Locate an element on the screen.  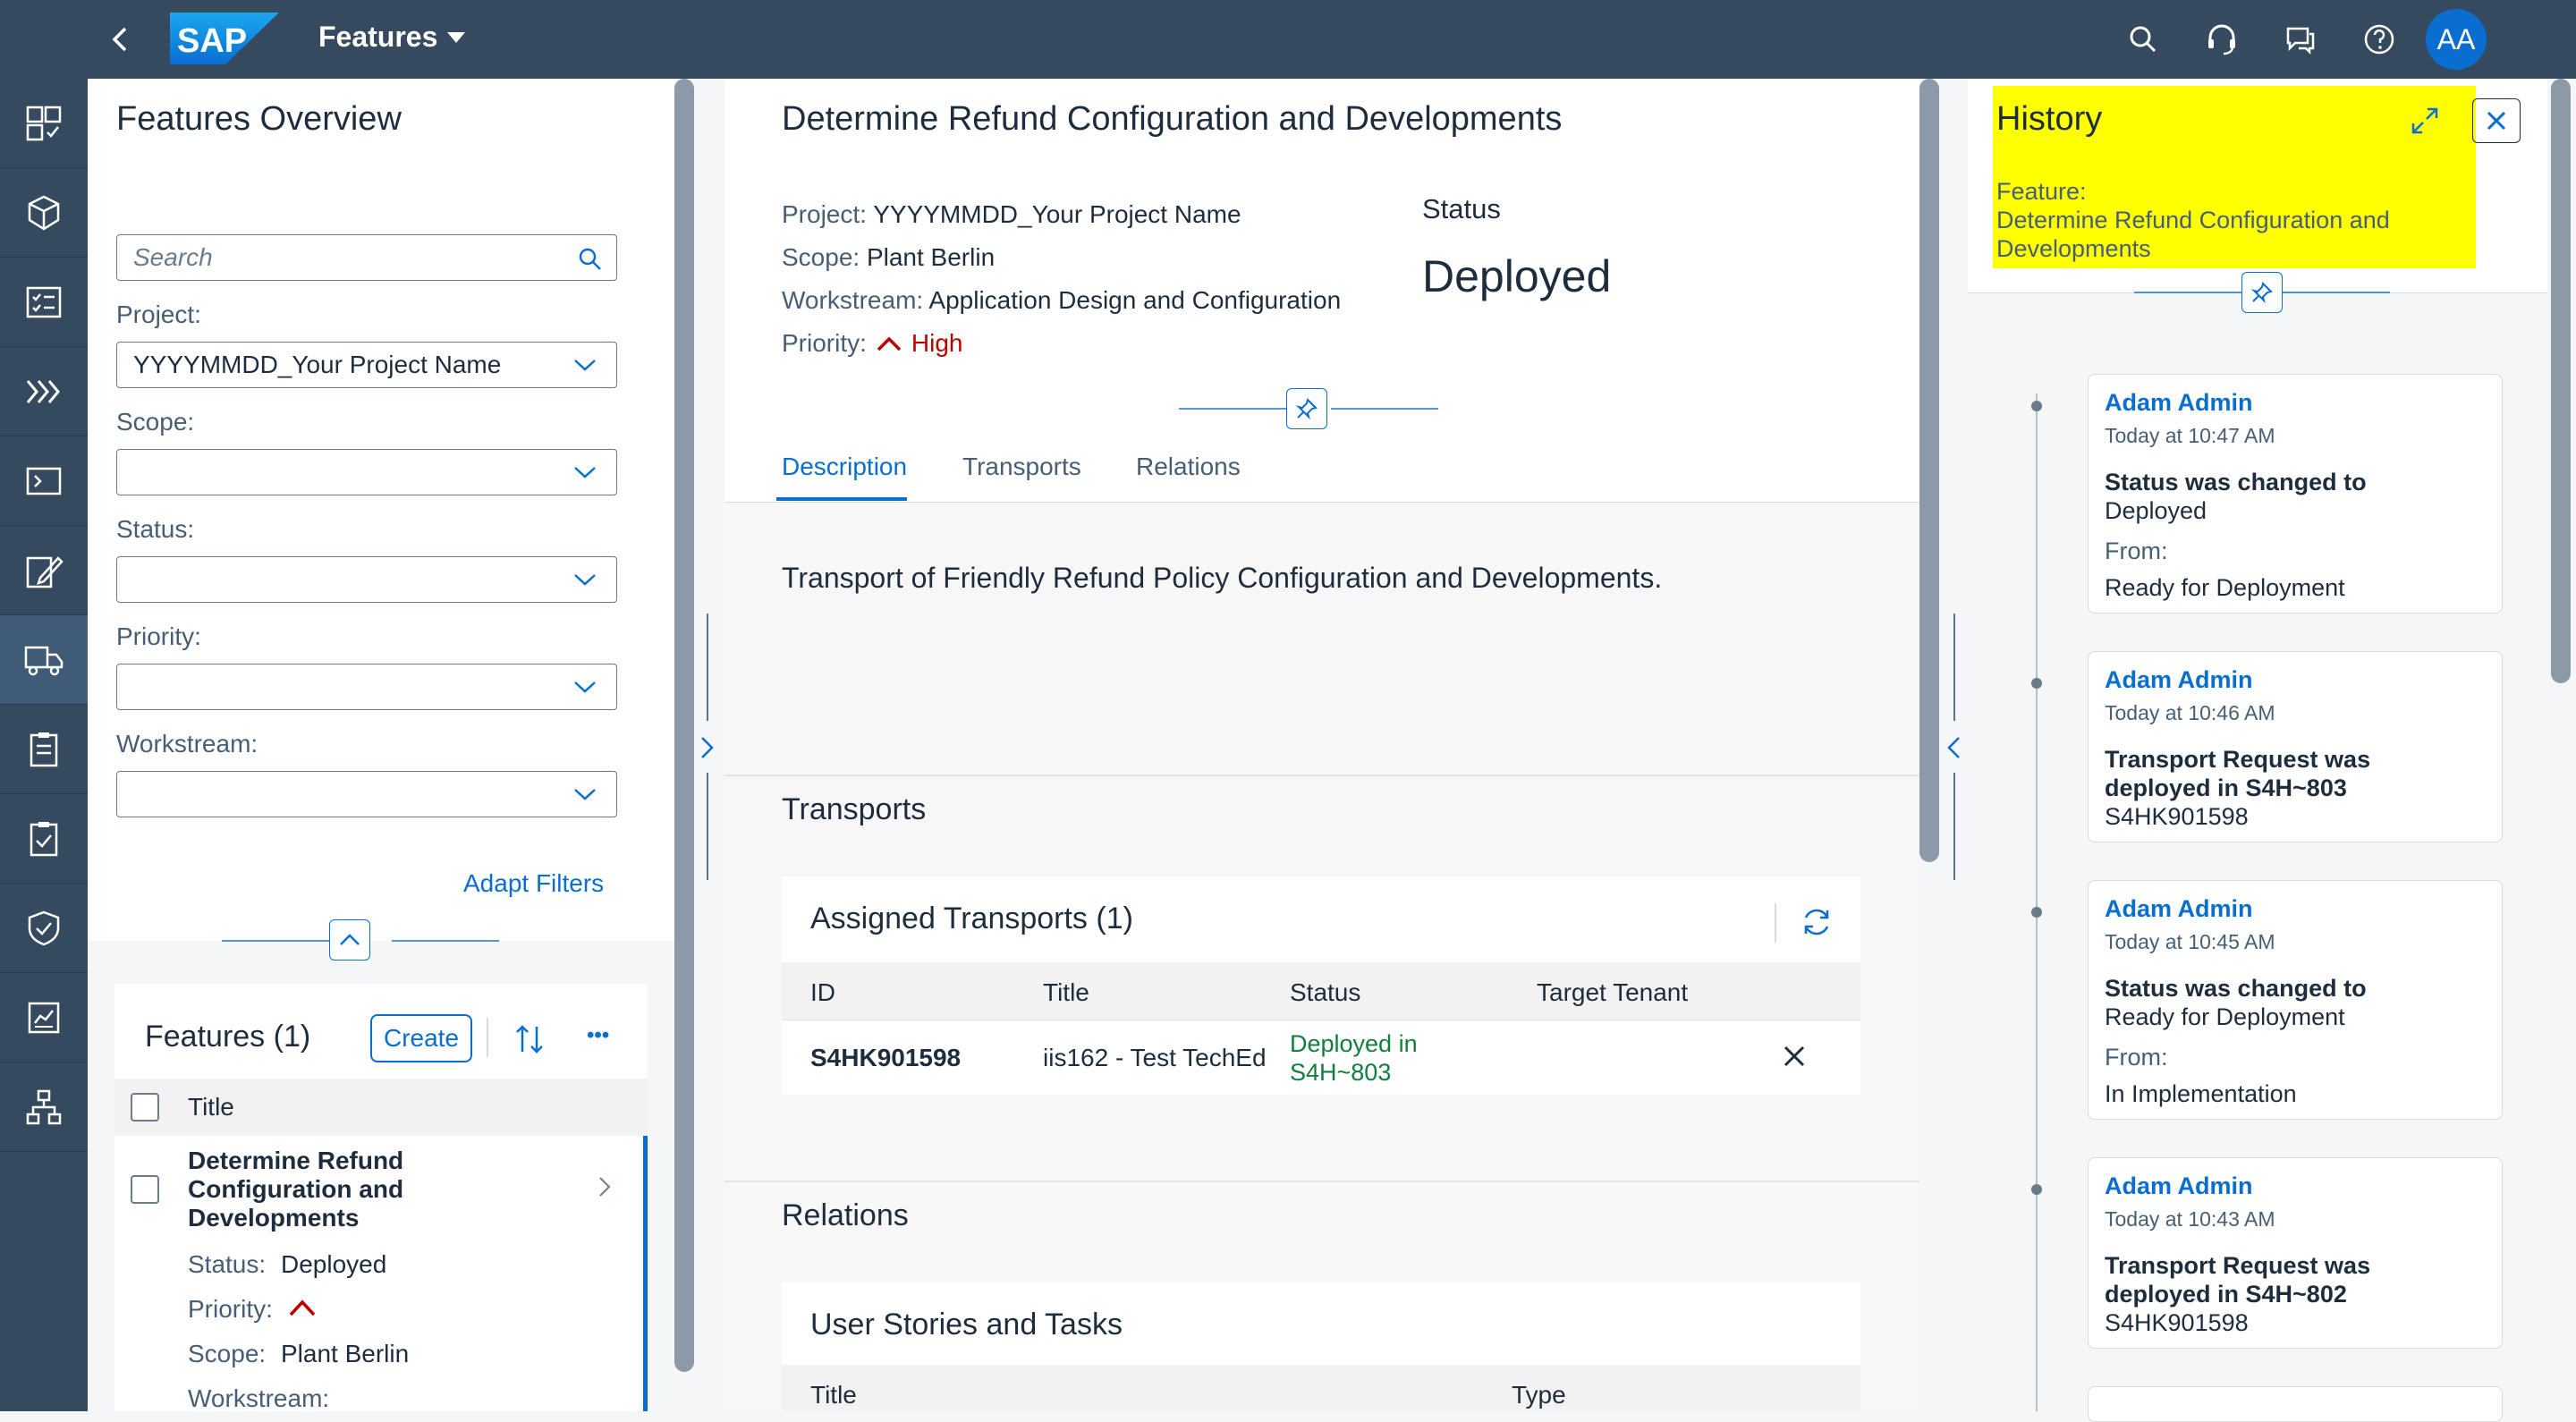
close-button is located at coordinates (2496, 120).